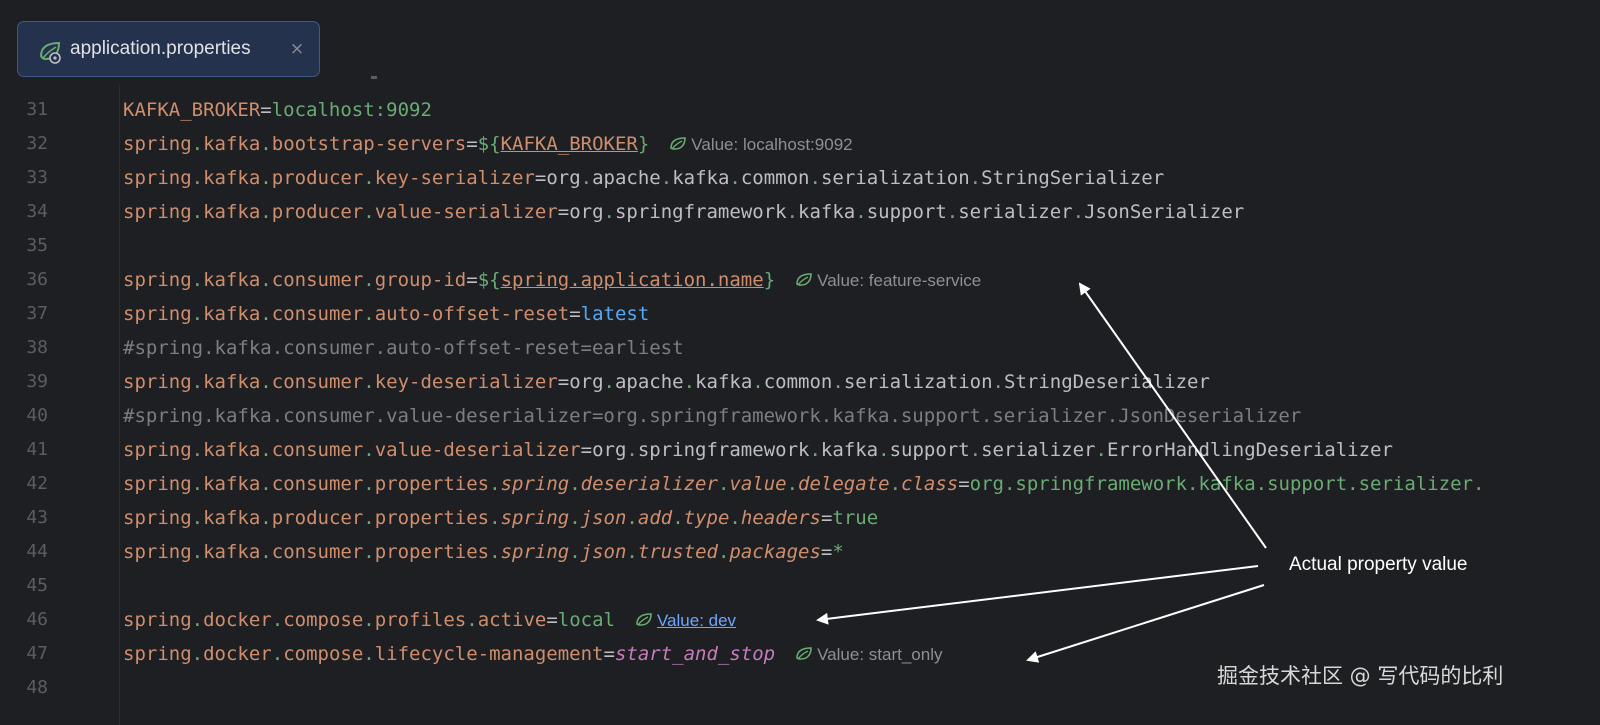 Image resolution: width=1600 pixels, height=725 pixels. What do you see at coordinates (37, 415) in the screenshot?
I see `line-number: 40` at bounding box center [37, 415].